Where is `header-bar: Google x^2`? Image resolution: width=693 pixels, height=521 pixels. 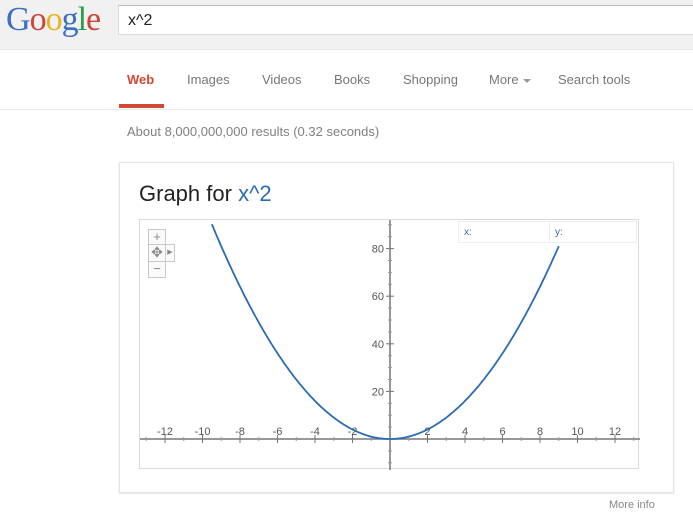
header-bar: Google x^2 is located at coordinates (346, 25).